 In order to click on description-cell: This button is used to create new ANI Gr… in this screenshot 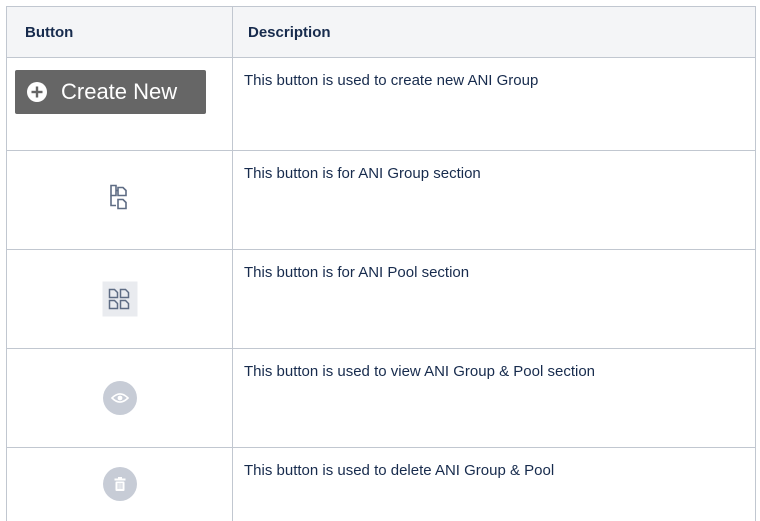, I will do `click(494, 104)`.